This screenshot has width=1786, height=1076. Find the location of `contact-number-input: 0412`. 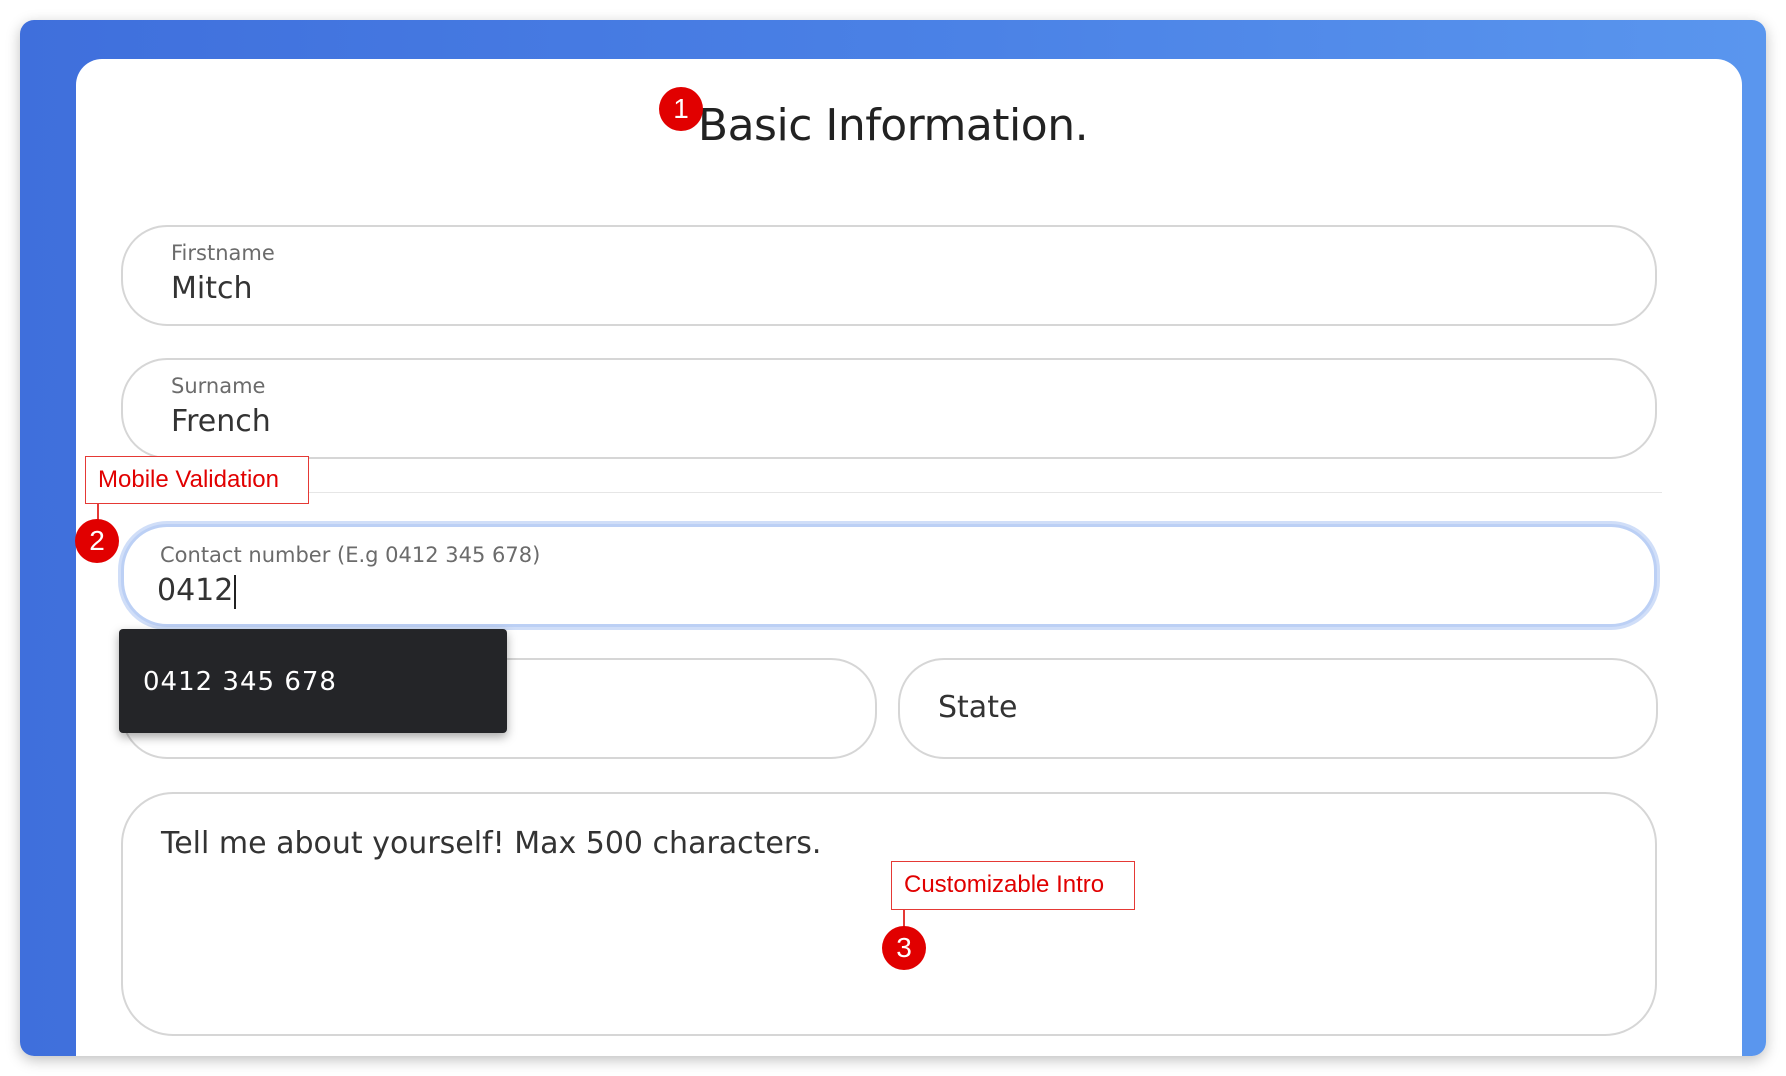

contact-number-input: 0412 is located at coordinates (197, 591).